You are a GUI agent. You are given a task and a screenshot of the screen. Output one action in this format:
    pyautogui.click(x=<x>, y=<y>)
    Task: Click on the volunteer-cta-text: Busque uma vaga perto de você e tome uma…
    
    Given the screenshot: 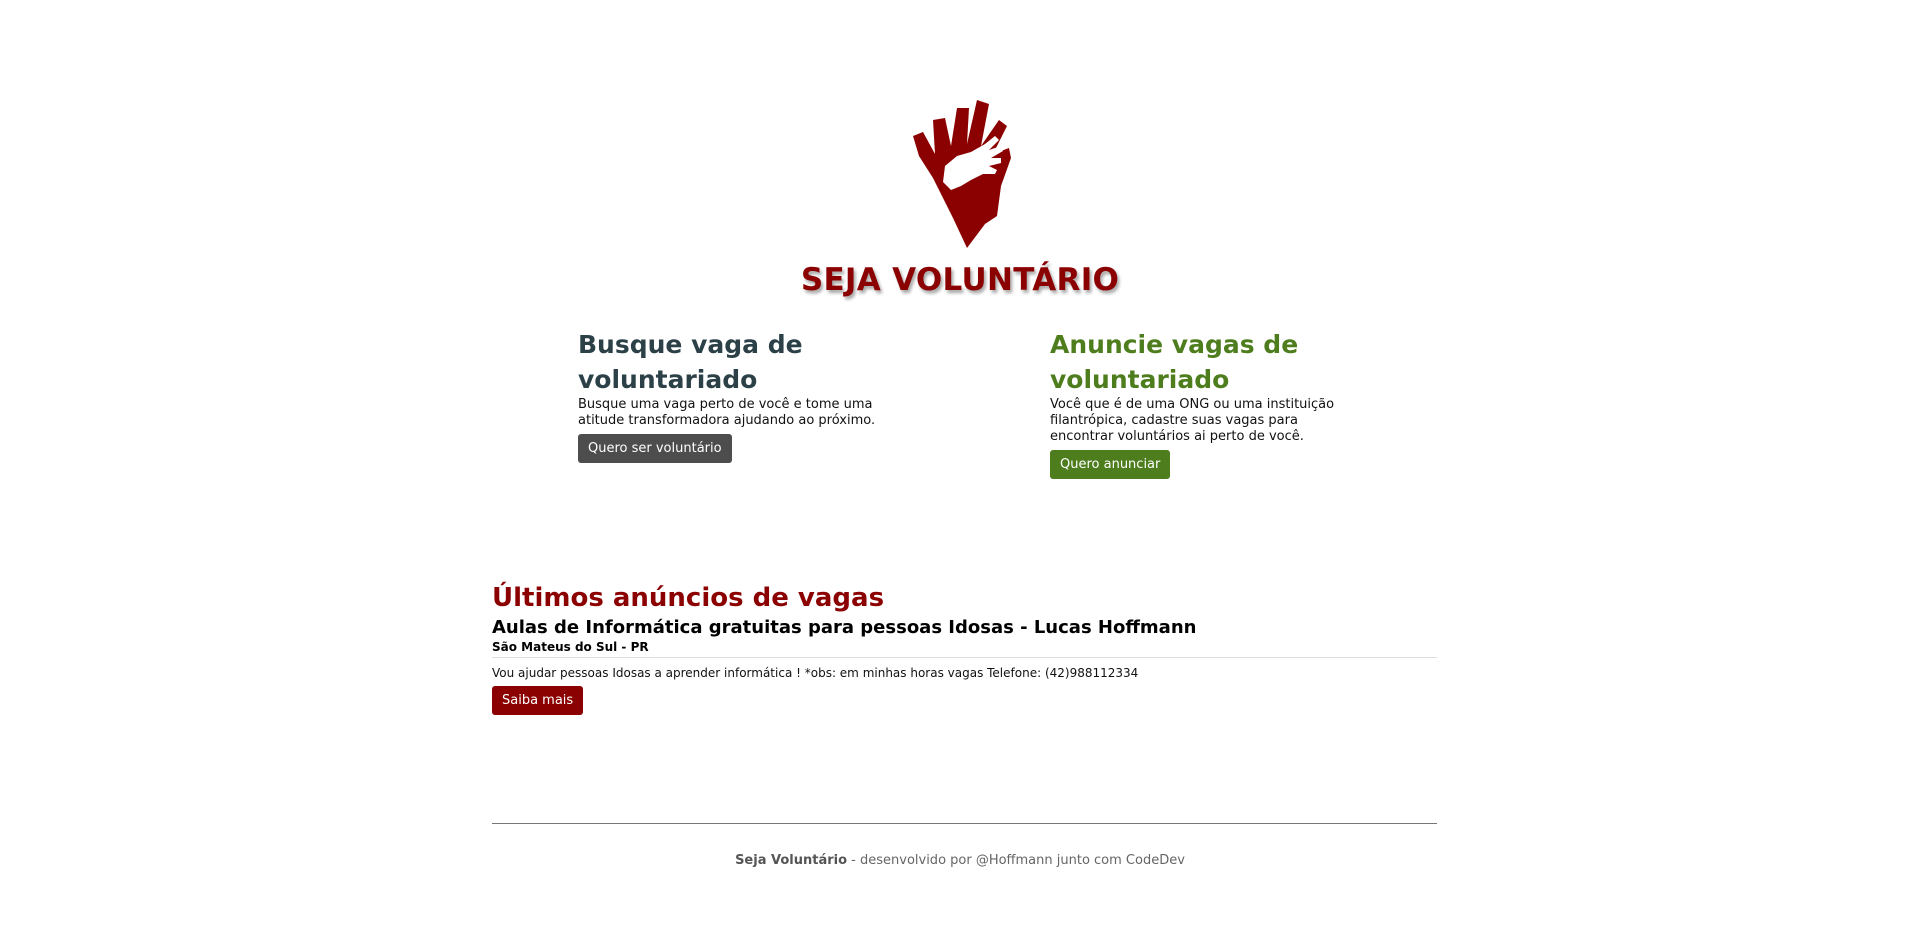 What is the action you would take?
    pyautogui.click(x=727, y=412)
    